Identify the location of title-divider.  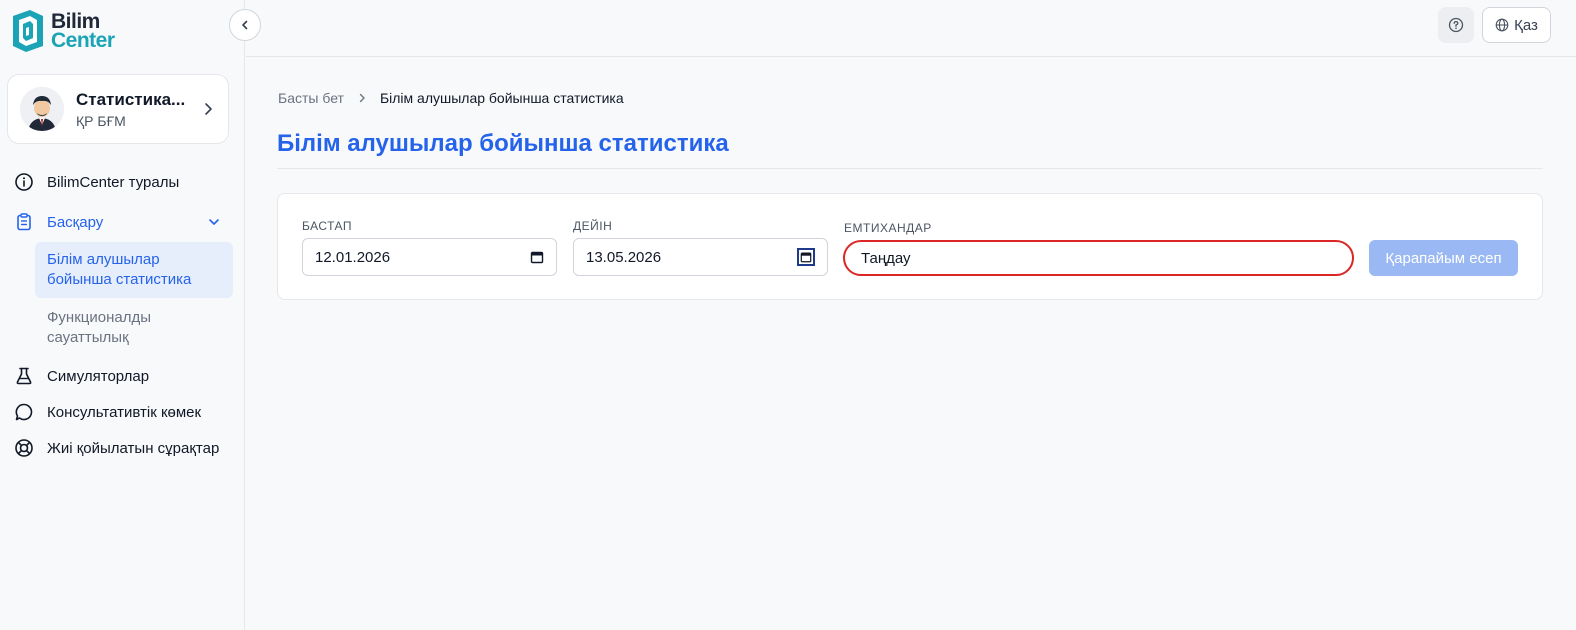
(910, 168).